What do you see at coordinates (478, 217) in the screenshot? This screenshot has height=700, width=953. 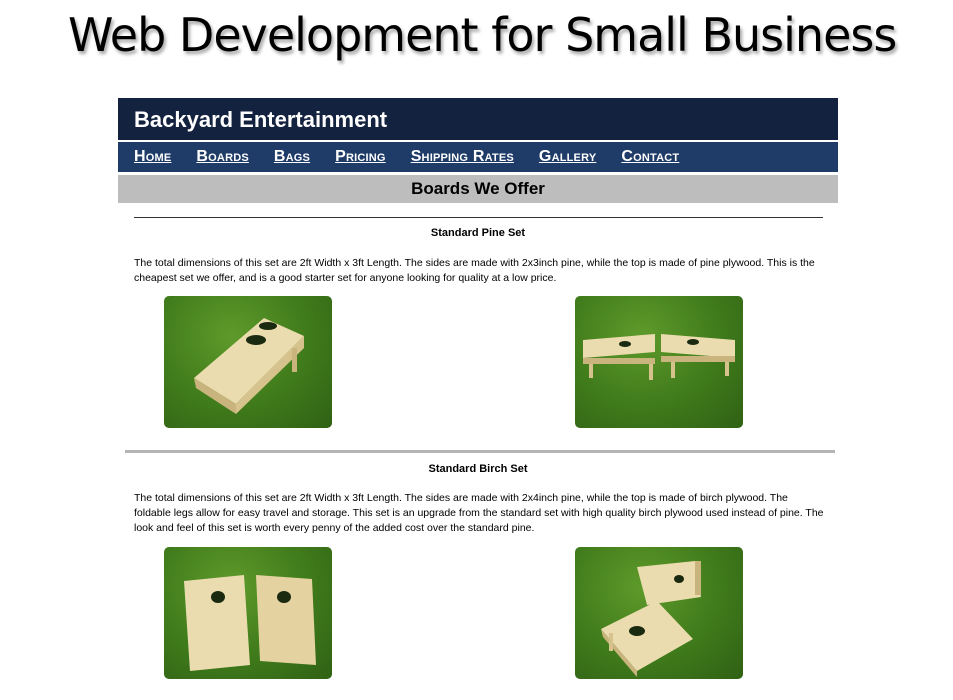 I see `divider` at bounding box center [478, 217].